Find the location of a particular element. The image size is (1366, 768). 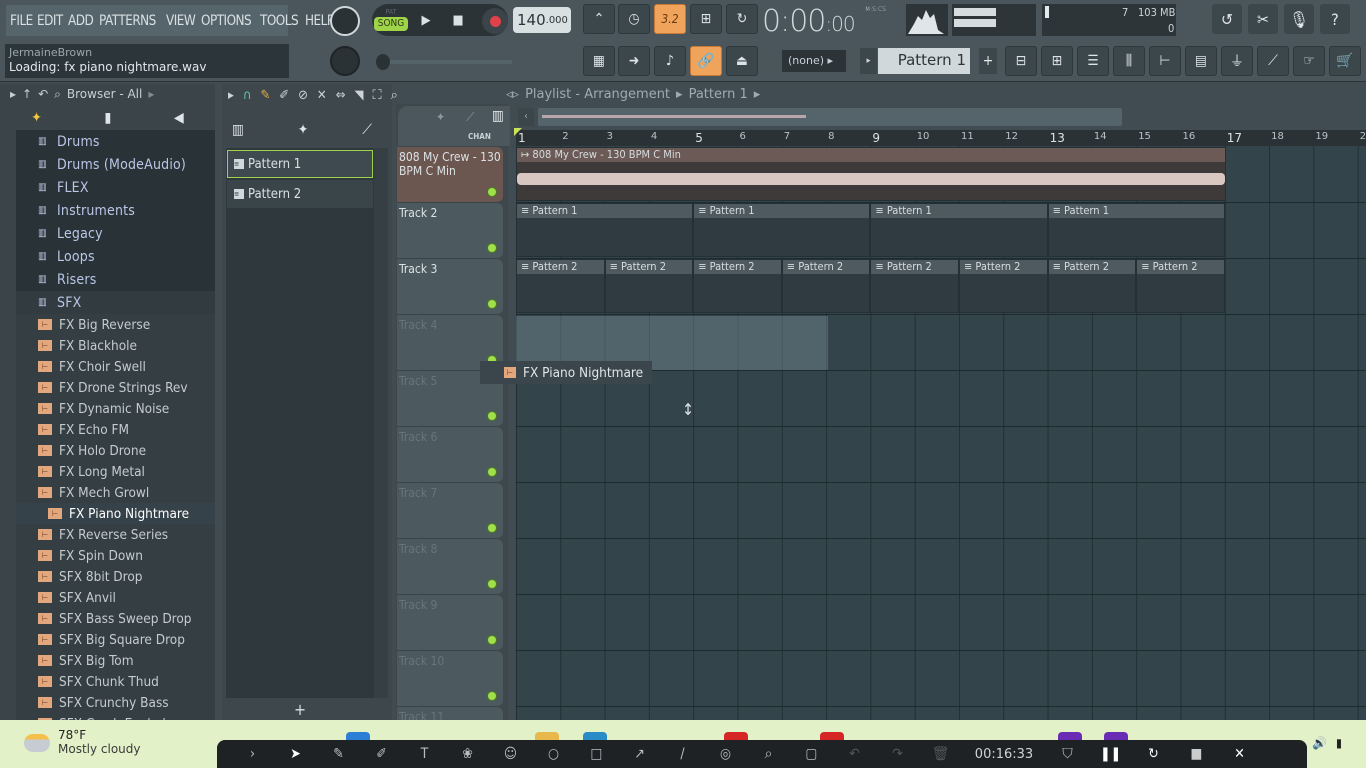

picker-scrollbar is located at coordinates (381, 423).